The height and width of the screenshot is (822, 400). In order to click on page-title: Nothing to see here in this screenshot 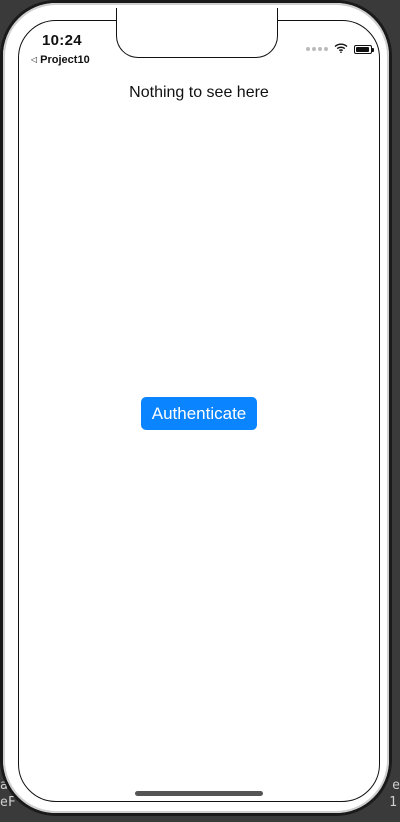, I will do `click(199, 92)`.